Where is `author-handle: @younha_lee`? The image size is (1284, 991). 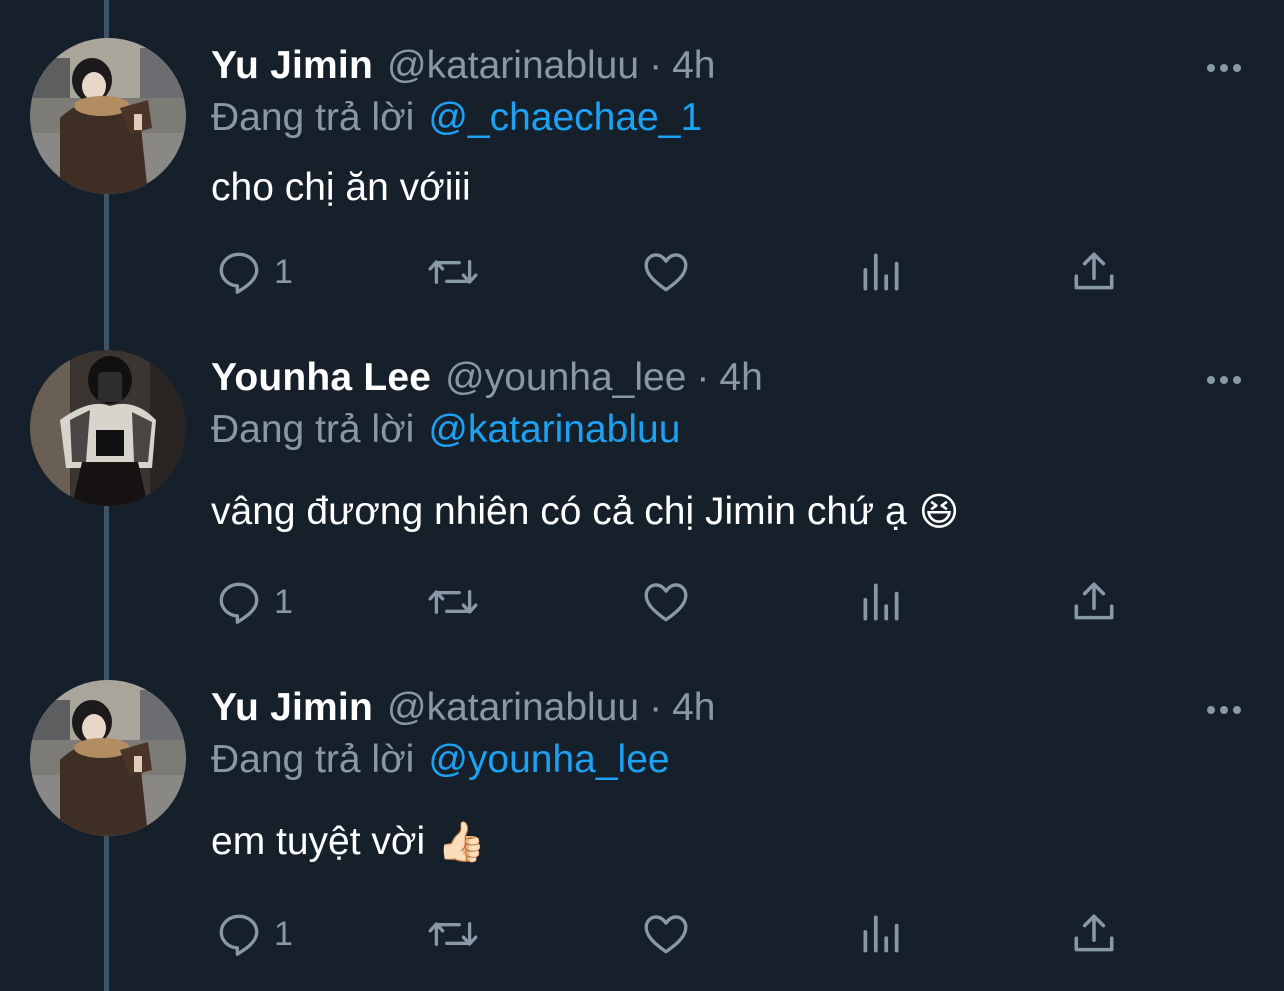 author-handle: @younha_lee is located at coordinates (565, 378).